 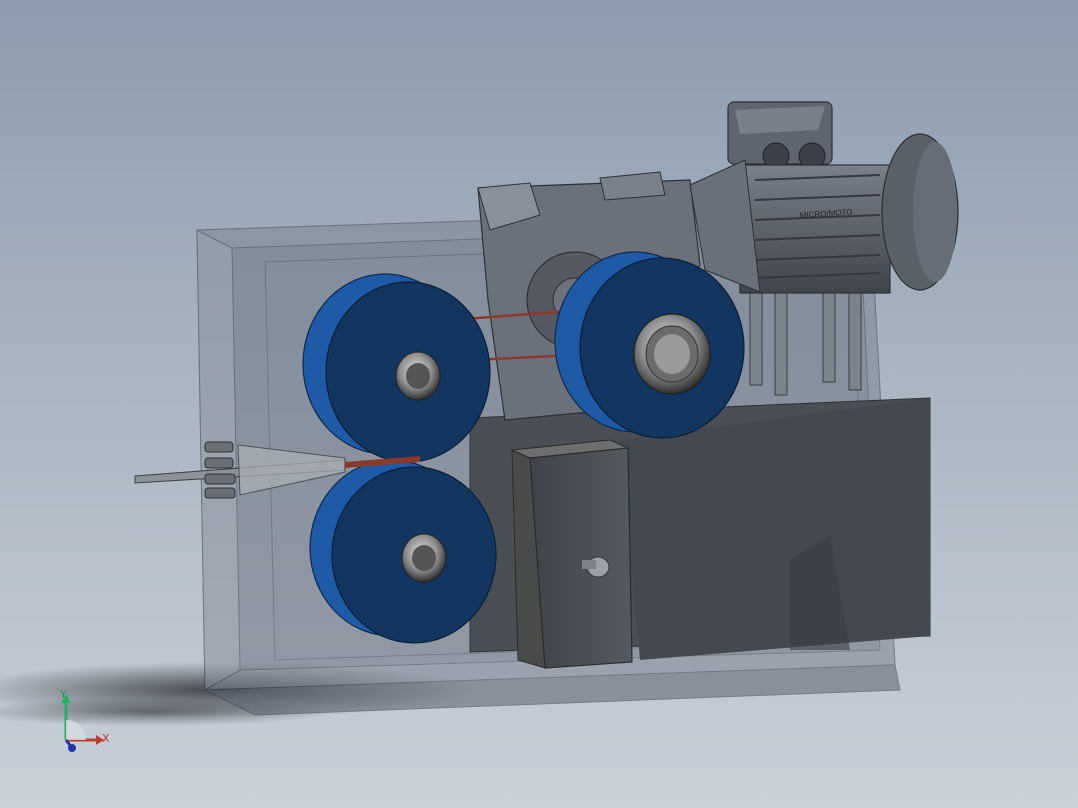 What do you see at coordinates (824, 197) in the screenshot?
I see `electric-motor: MICRO/MOTO` at bounding box center [824, 197].